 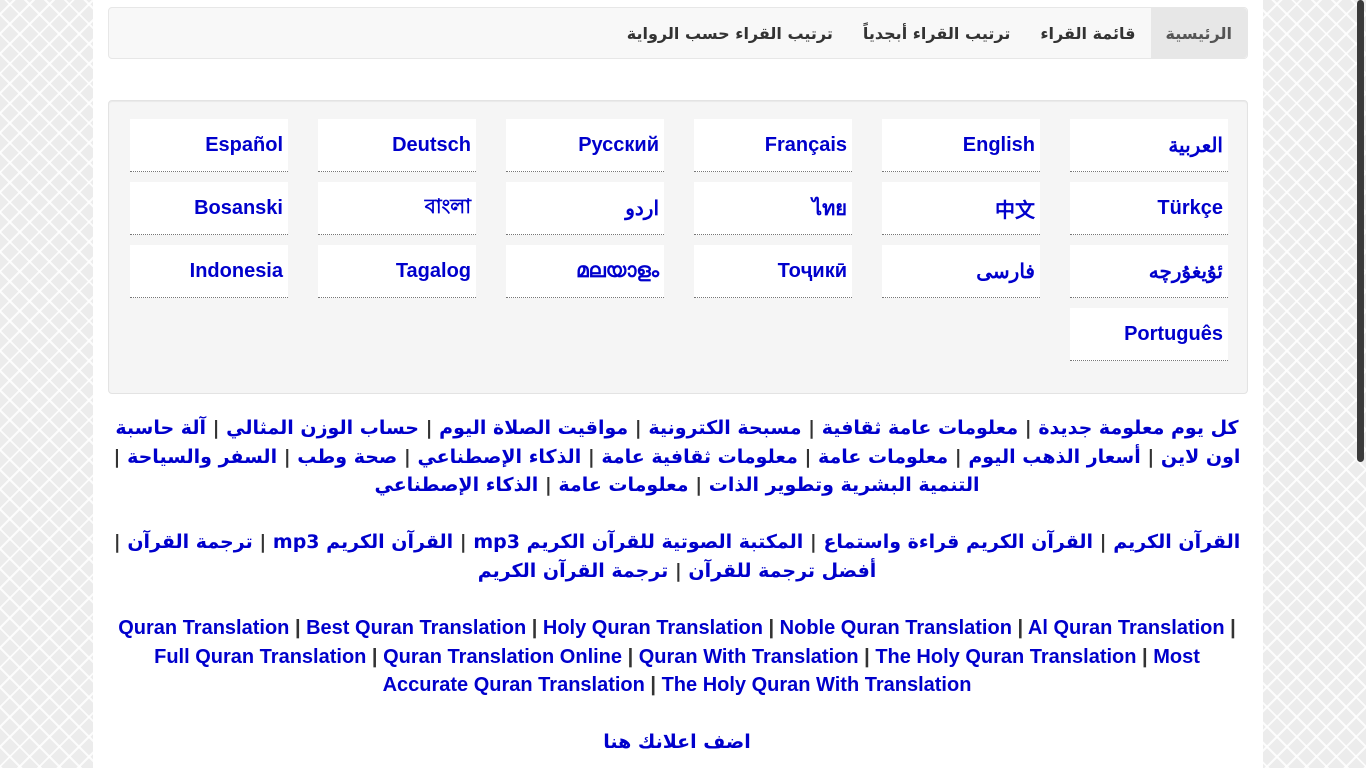 What do you see at coordinates (585, 271) in the screenshot?
I see `language-link: മലയാളം` at bounding box center [585, 271].